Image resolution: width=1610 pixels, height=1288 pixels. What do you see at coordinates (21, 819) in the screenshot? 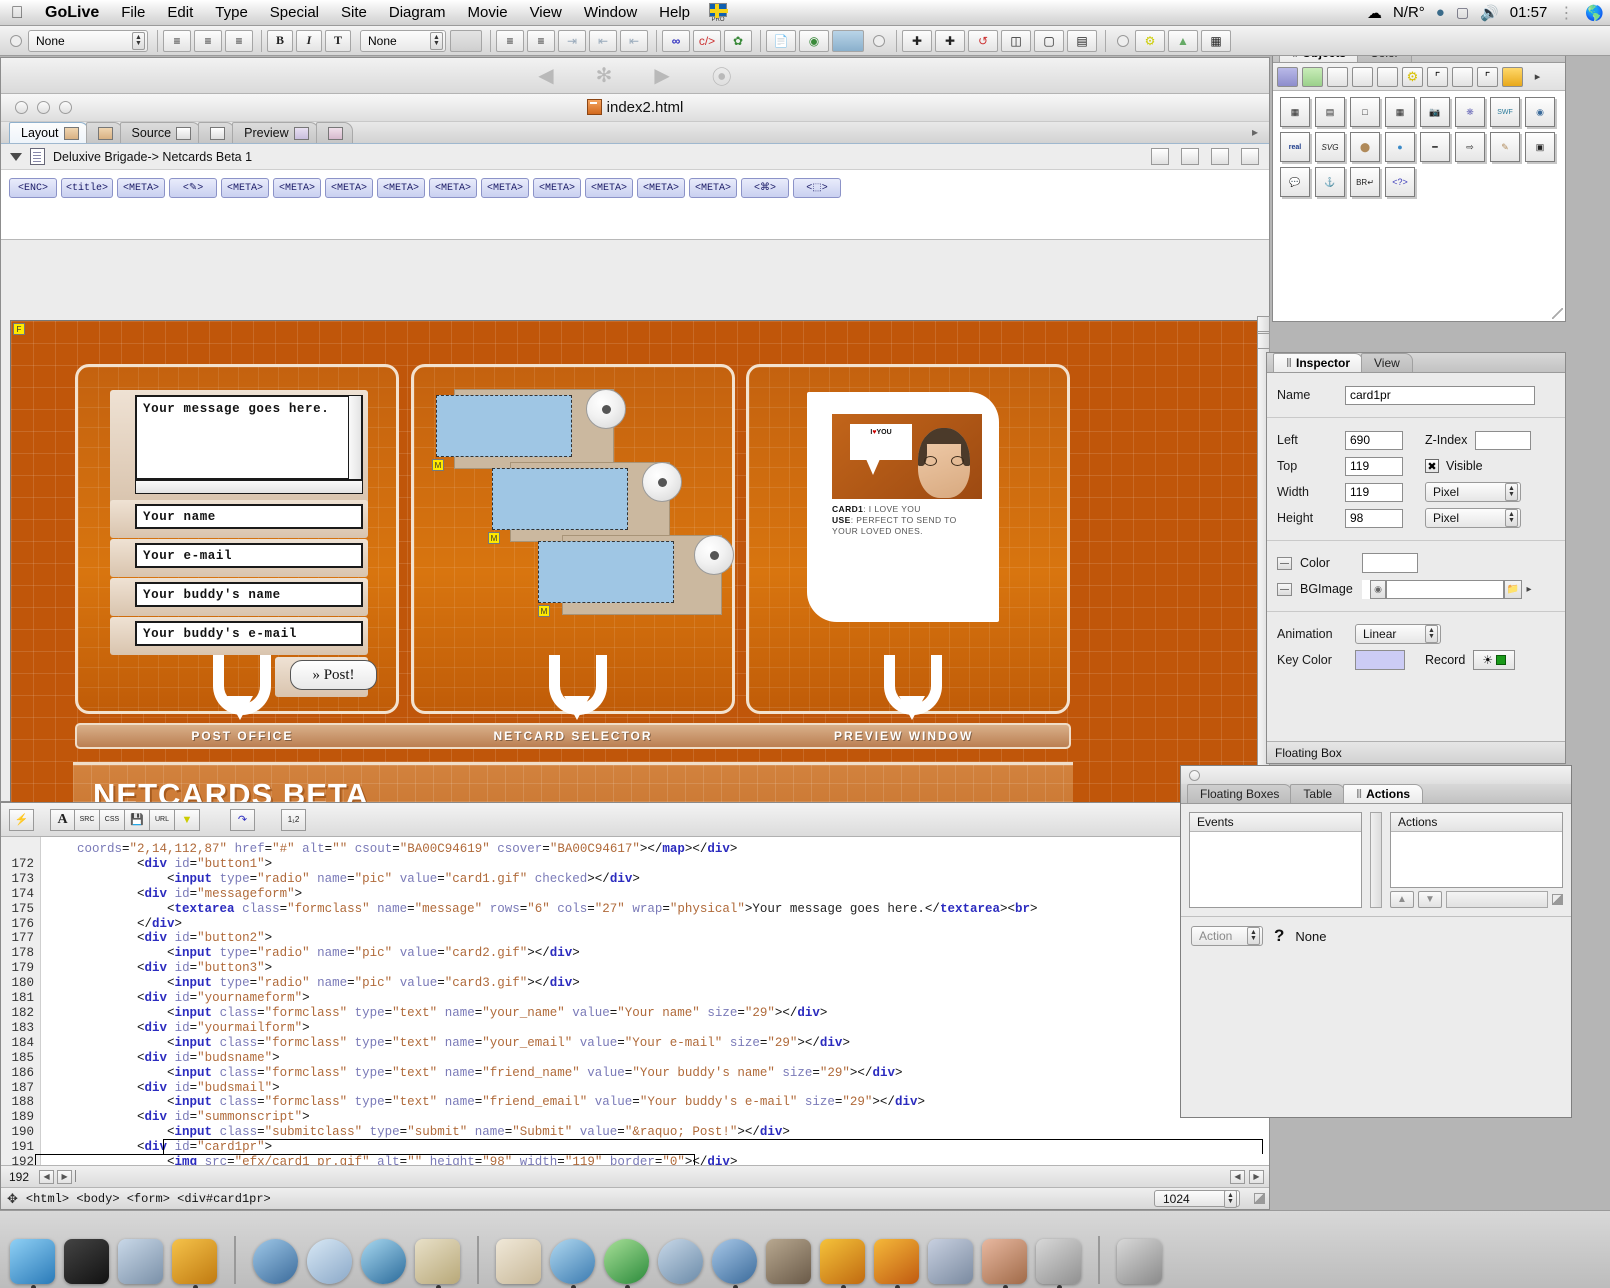
I see `check-syntax-button: ⚡` at bounding box center [21, 819].